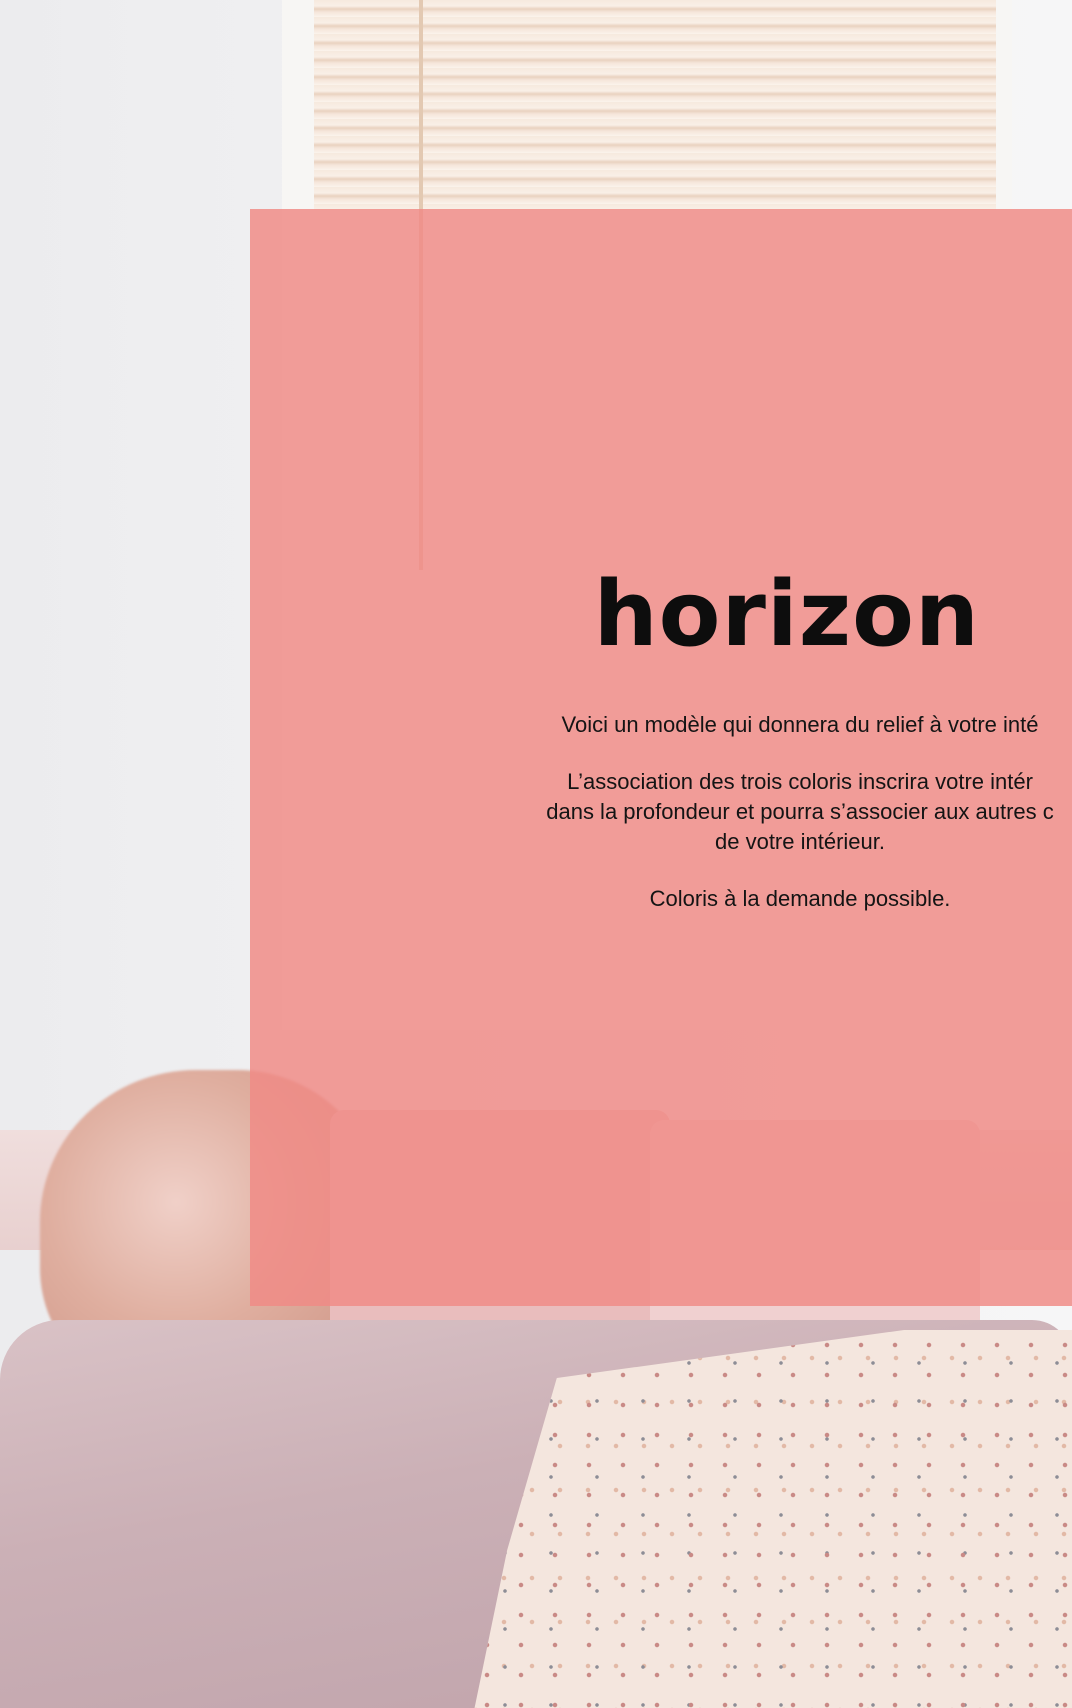 The width and height of the screenshot is (1072, 1708). I want to click on description-paragraph-2-line-3: de votre intérieur., so click(800, 841).